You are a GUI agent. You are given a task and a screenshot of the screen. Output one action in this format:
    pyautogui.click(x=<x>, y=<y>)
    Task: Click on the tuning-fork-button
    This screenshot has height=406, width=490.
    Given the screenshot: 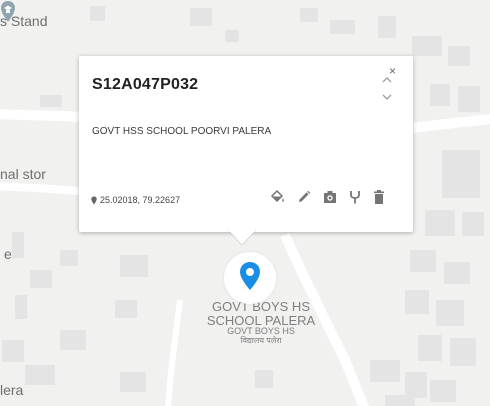 What is the action you would take?
    pyautogui.click(x=355, y=197)
    